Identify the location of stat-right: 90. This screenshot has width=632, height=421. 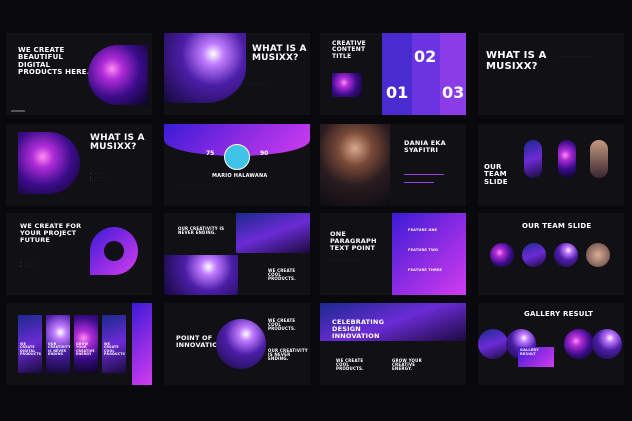
(264, 153).